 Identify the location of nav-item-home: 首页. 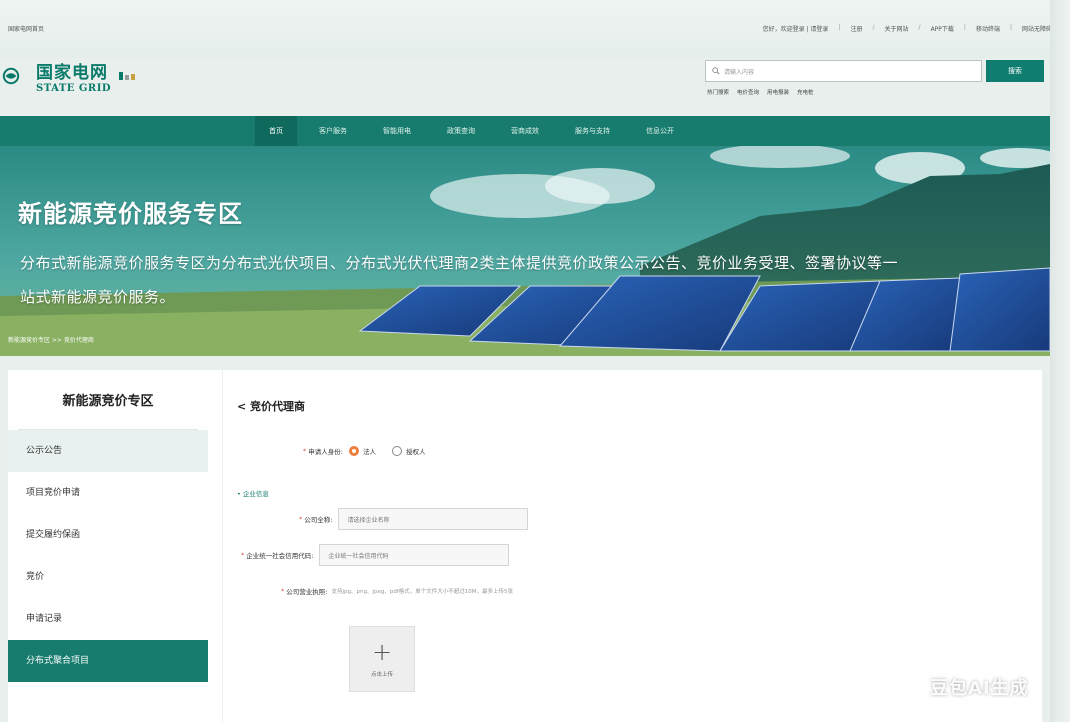
(276, 131).